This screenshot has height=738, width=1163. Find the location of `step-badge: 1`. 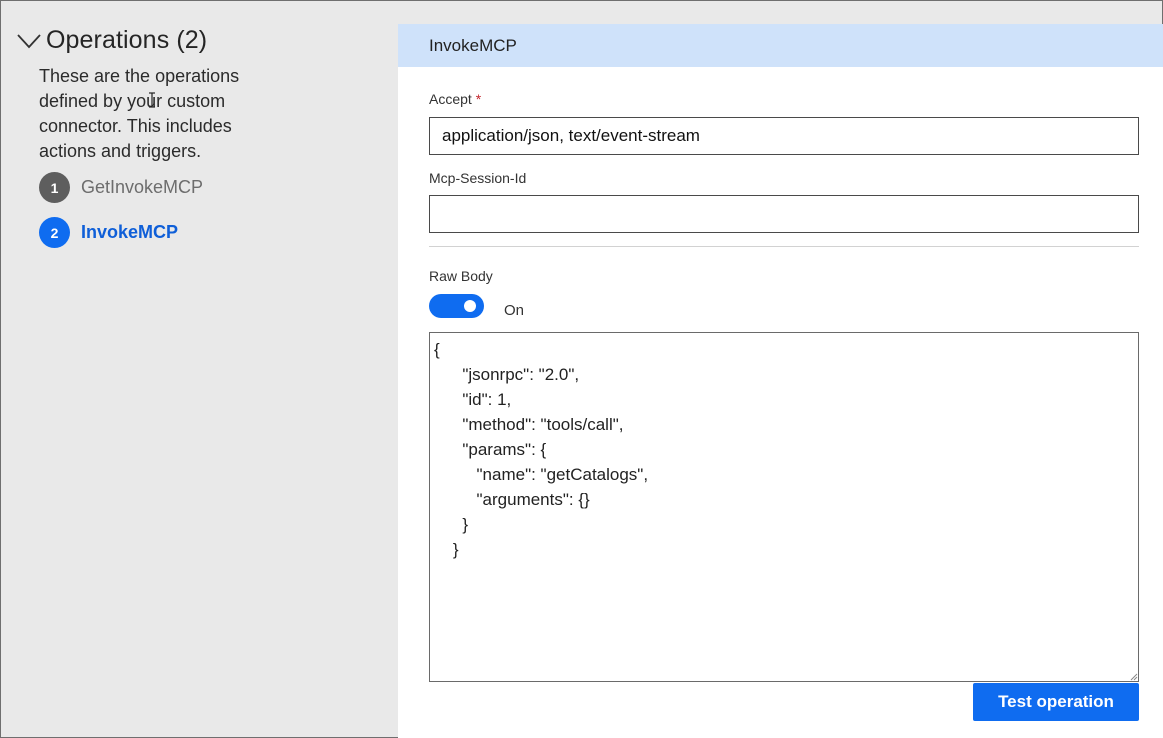

step-badge: 1 is located at coordinates (54, 187).